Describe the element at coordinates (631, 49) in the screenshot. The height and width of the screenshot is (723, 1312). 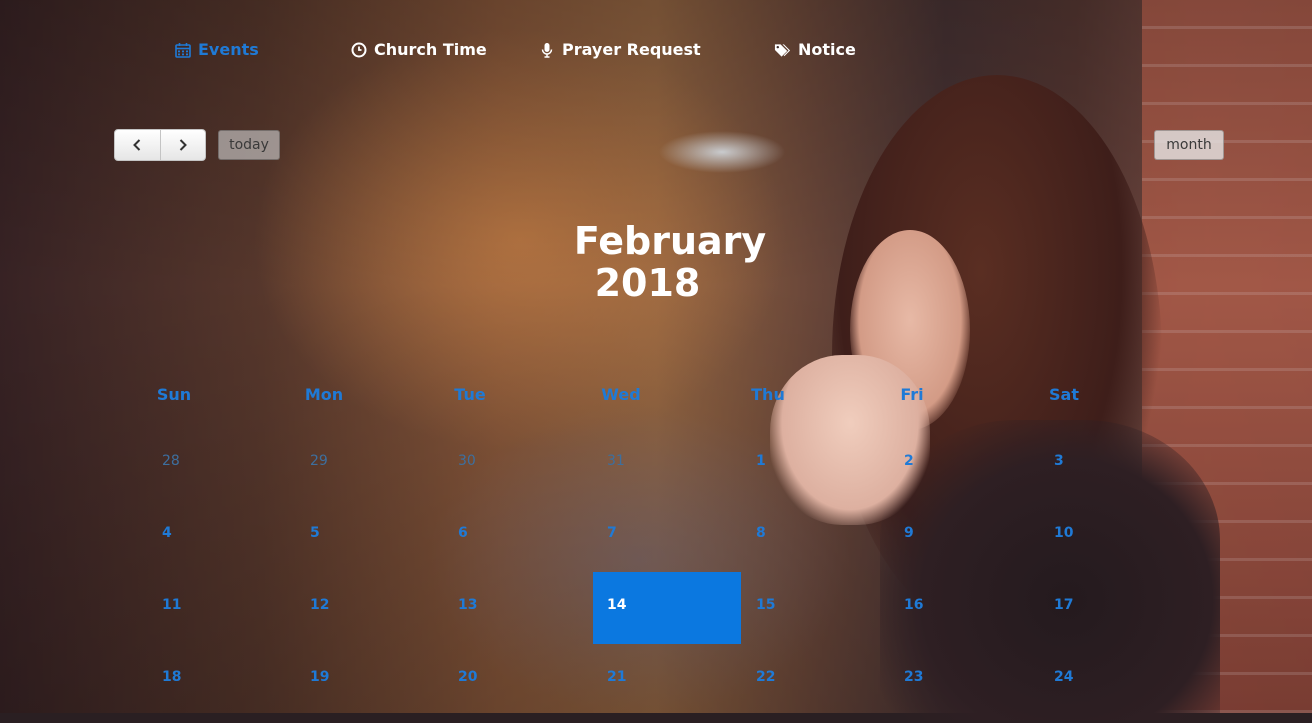
I see `nav-label: Prayer Request` at that location.